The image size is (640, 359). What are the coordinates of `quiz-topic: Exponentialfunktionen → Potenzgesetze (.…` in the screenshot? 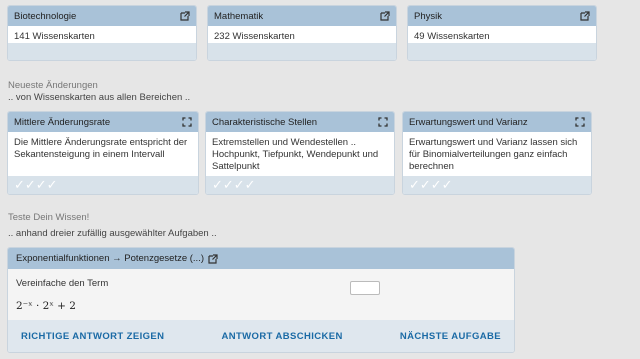 It's located at (110, 258).